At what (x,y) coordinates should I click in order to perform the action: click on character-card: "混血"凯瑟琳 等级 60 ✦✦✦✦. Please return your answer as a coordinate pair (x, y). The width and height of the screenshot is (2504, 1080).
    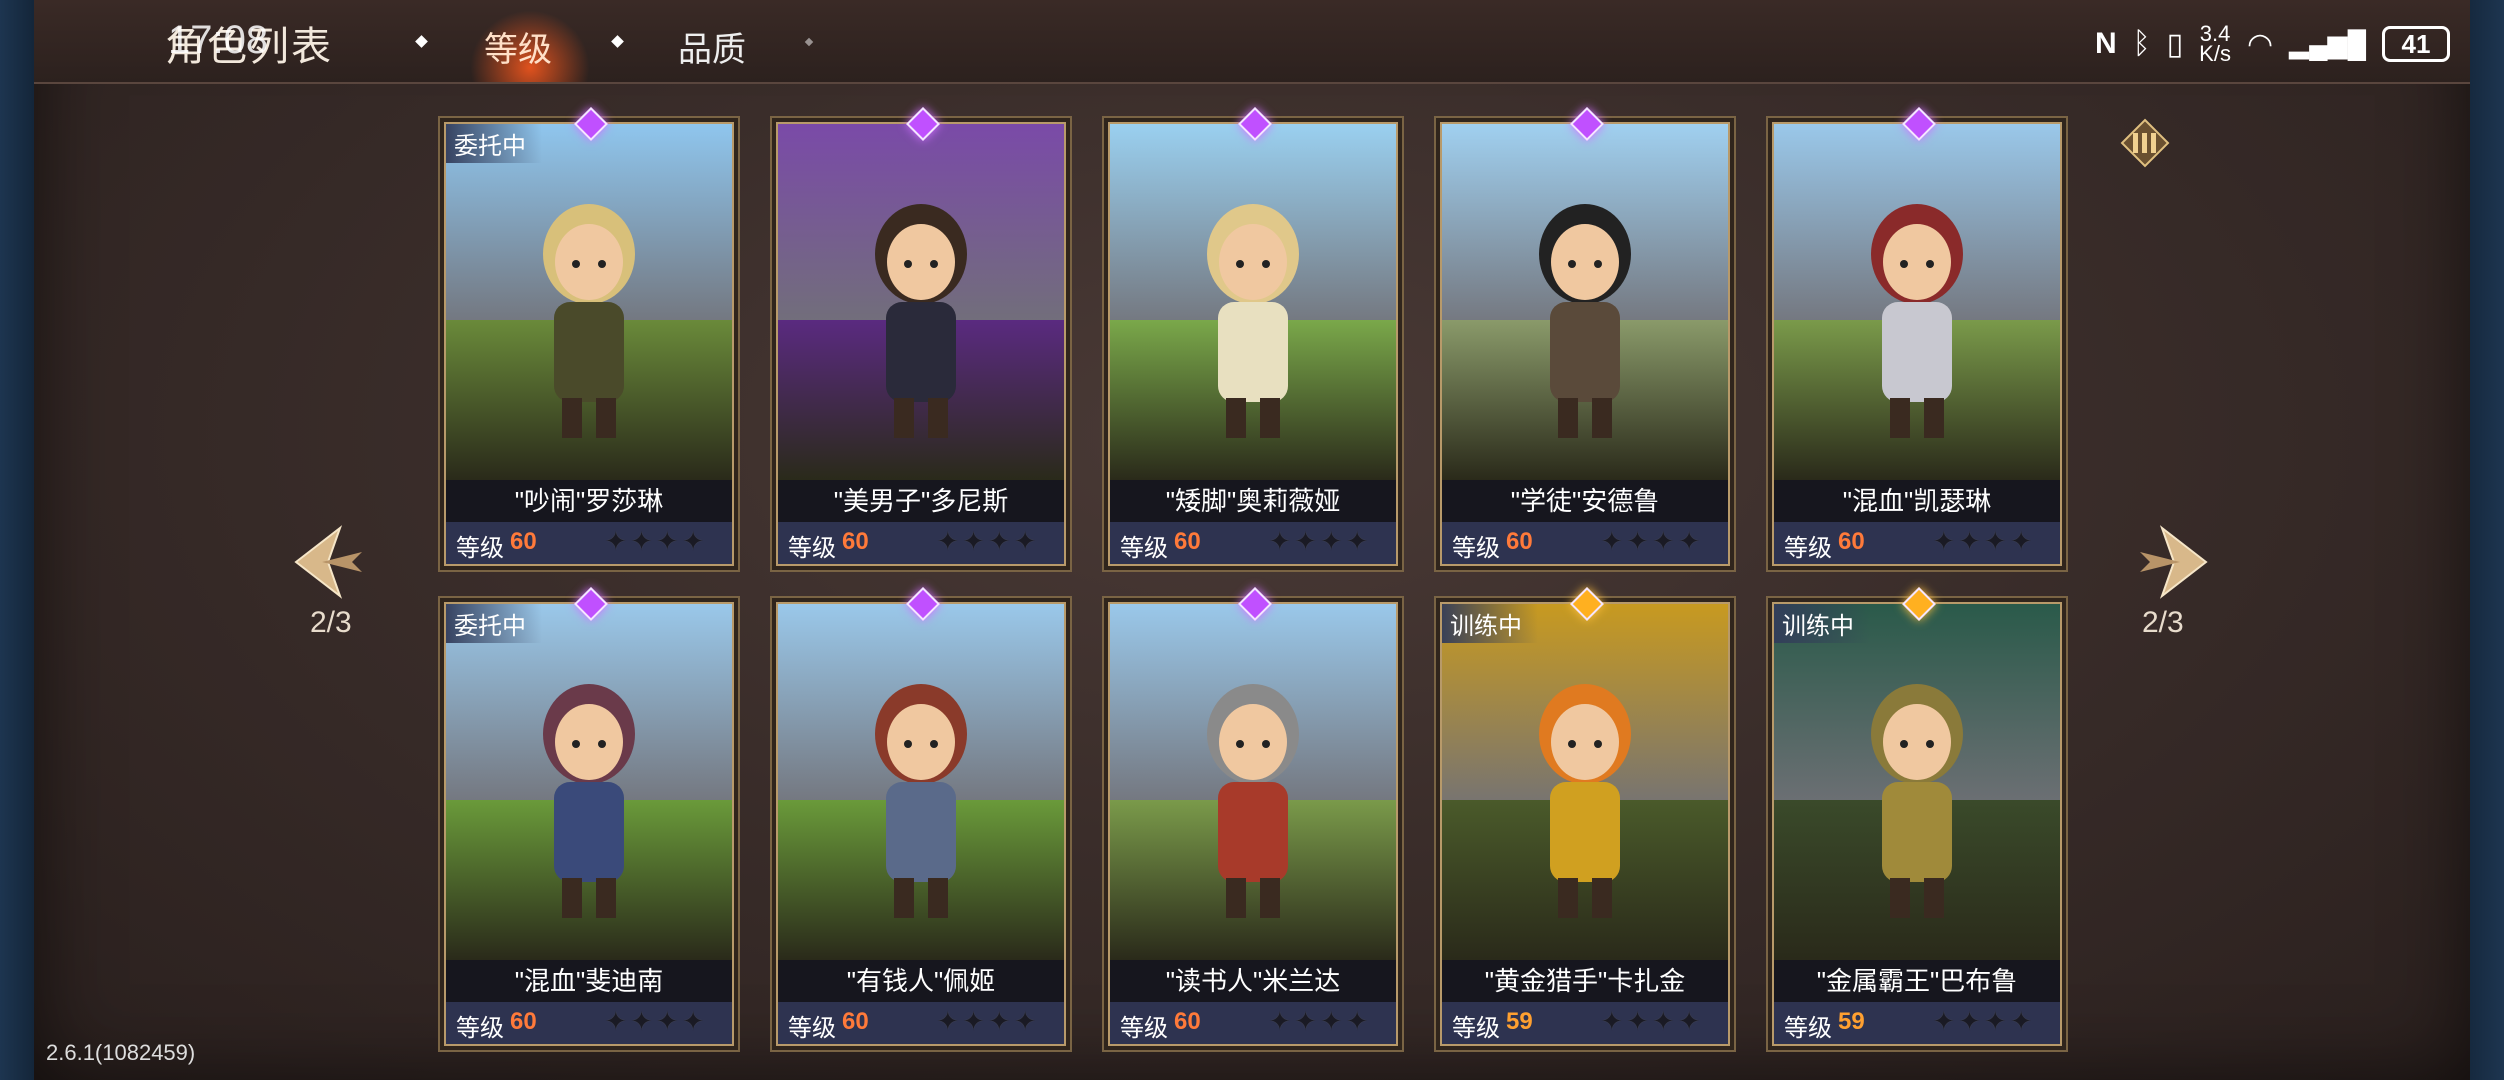
    Looking at the image, I should click on (1917, 336).